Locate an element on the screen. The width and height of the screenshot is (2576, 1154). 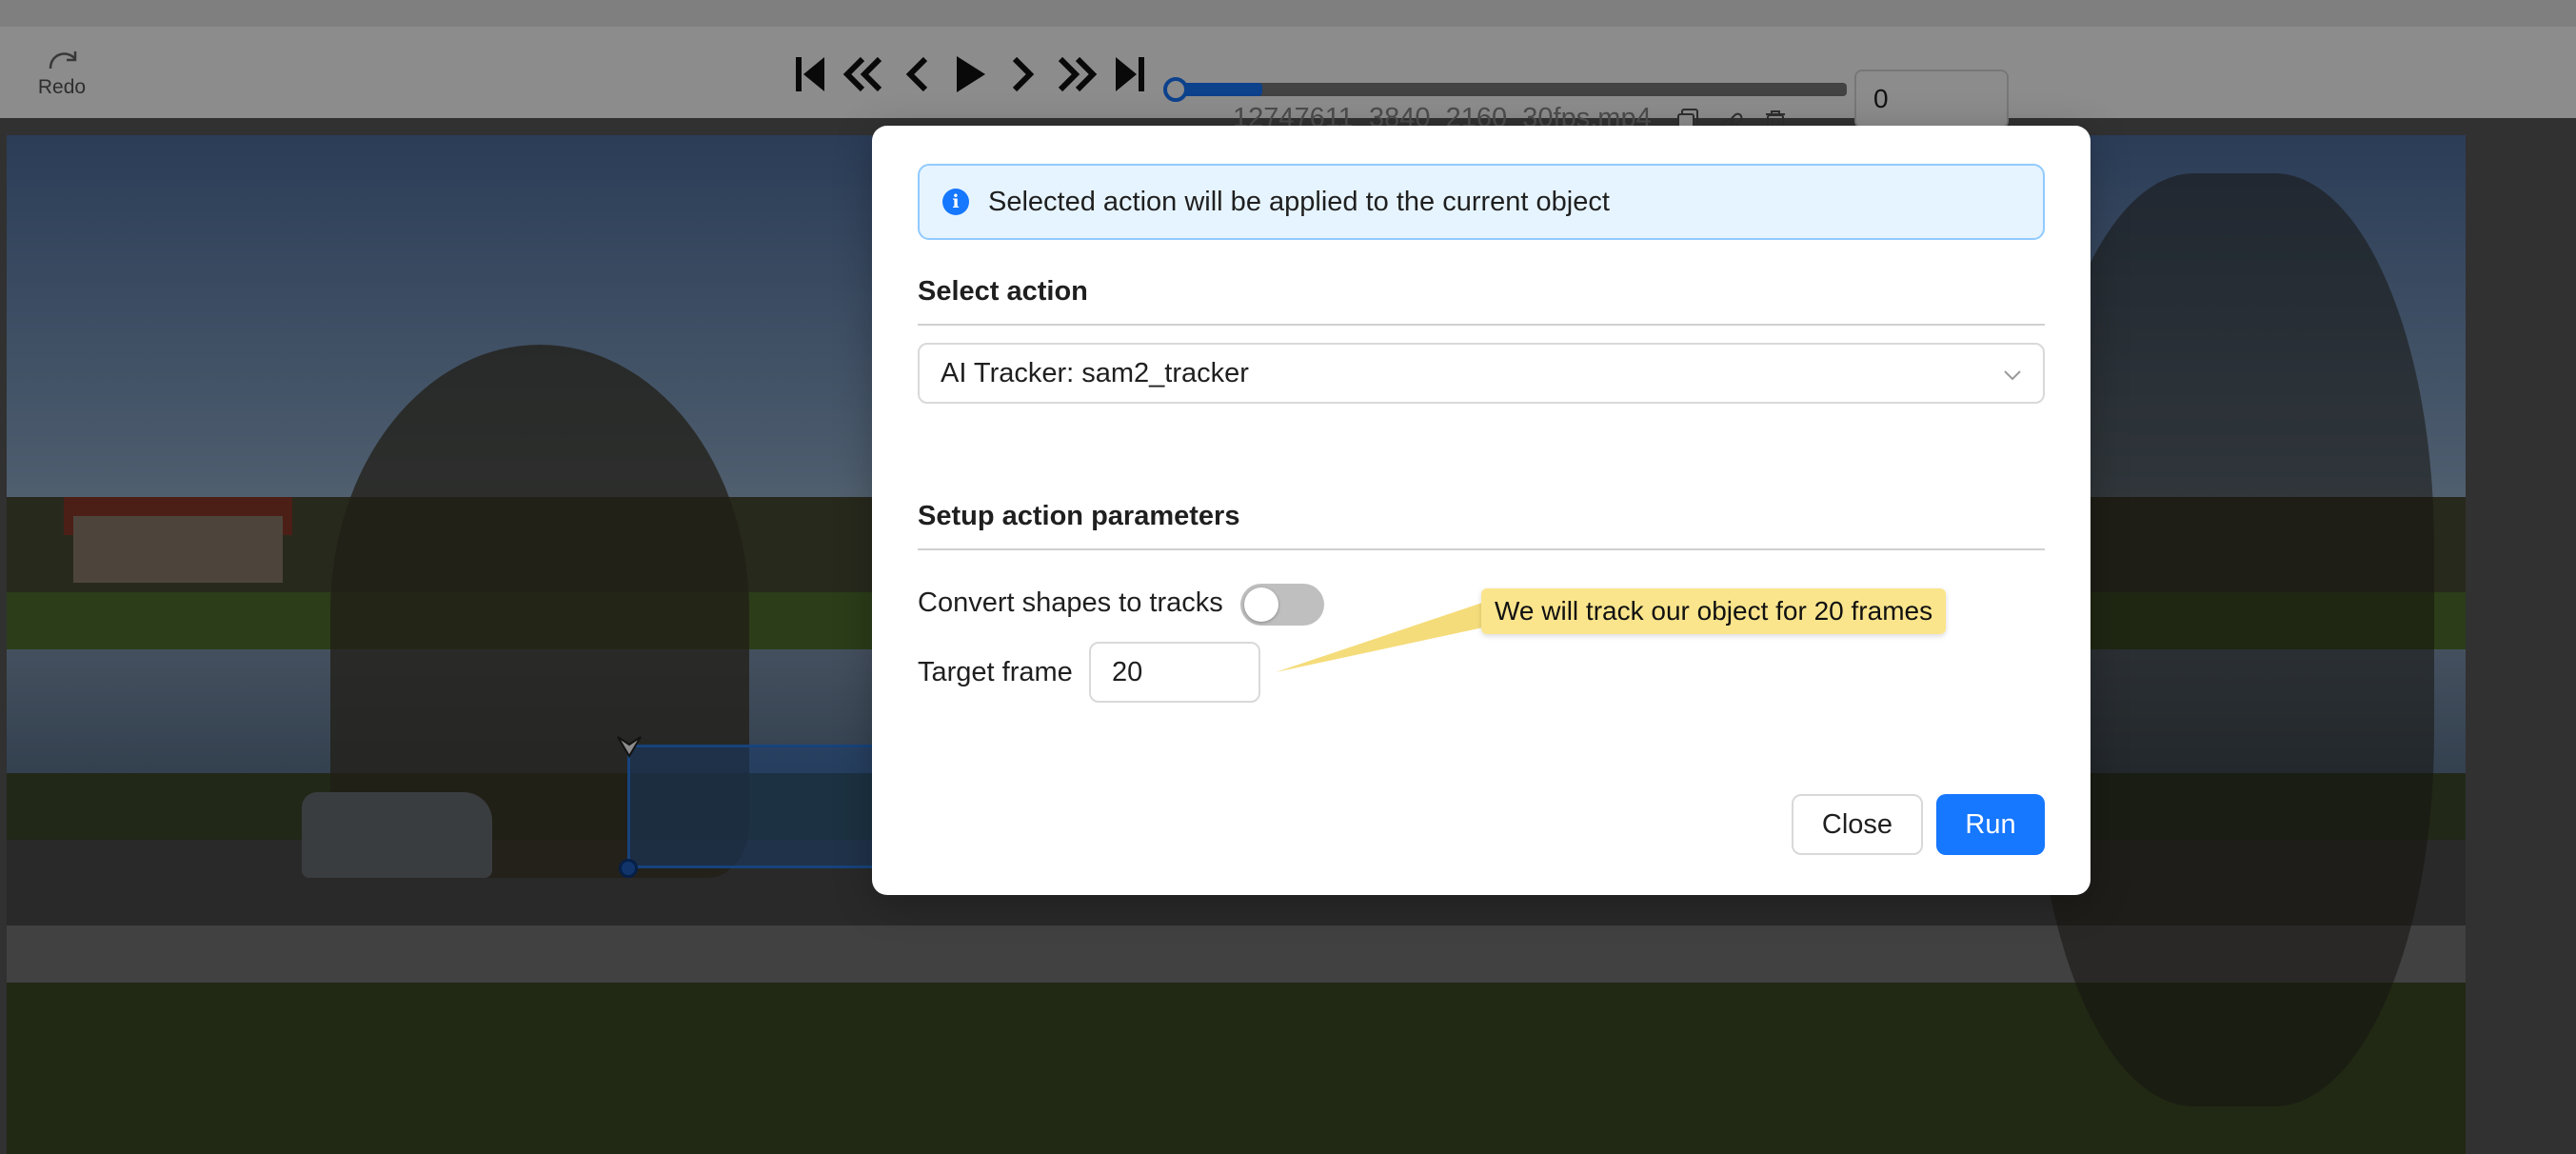
action-select: AI Tracker: sam2_tracker is located at coordinates (1481, 373).